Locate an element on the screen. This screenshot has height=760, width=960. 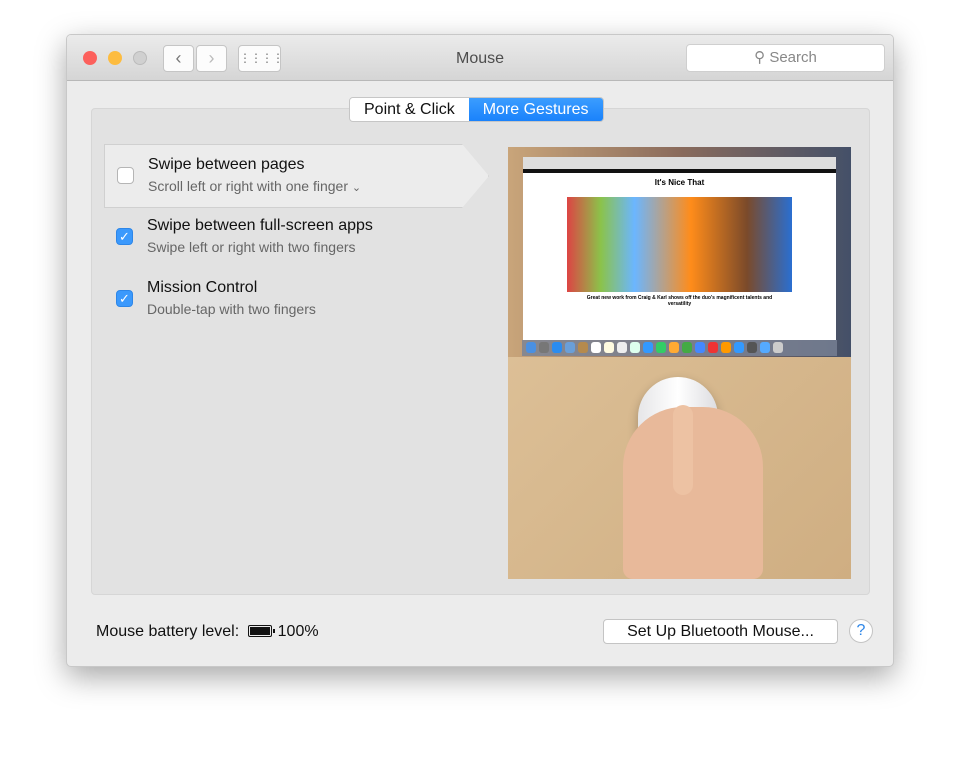
battery-level: 100% is located at coordinates (298, 631).